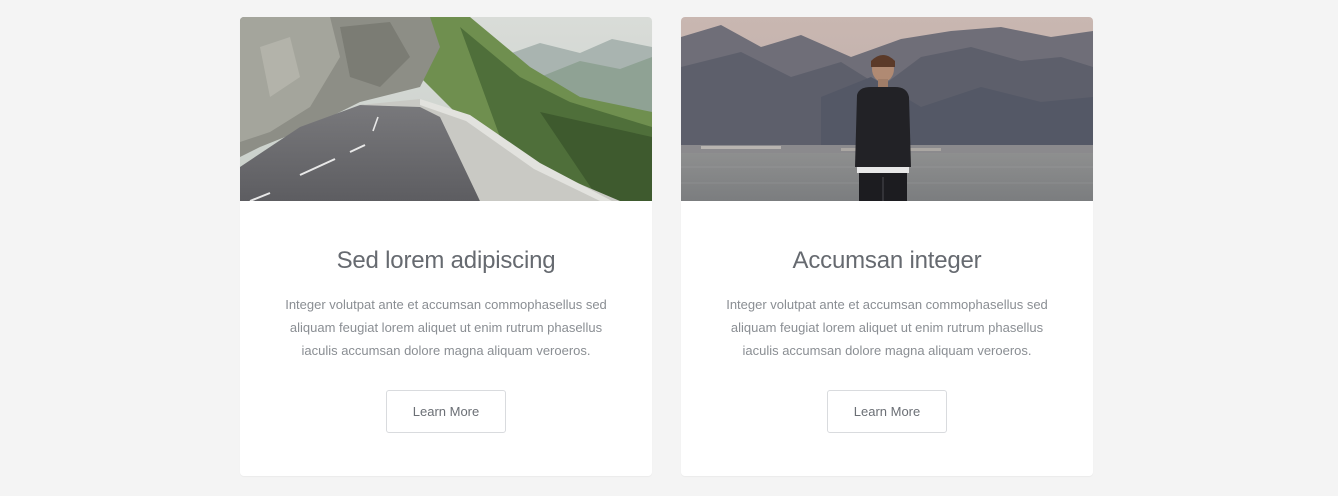  What do you see at coordinates (446, 109) in the screenshot?
I see `mountain-road-image` at bounding box center [446, 109].